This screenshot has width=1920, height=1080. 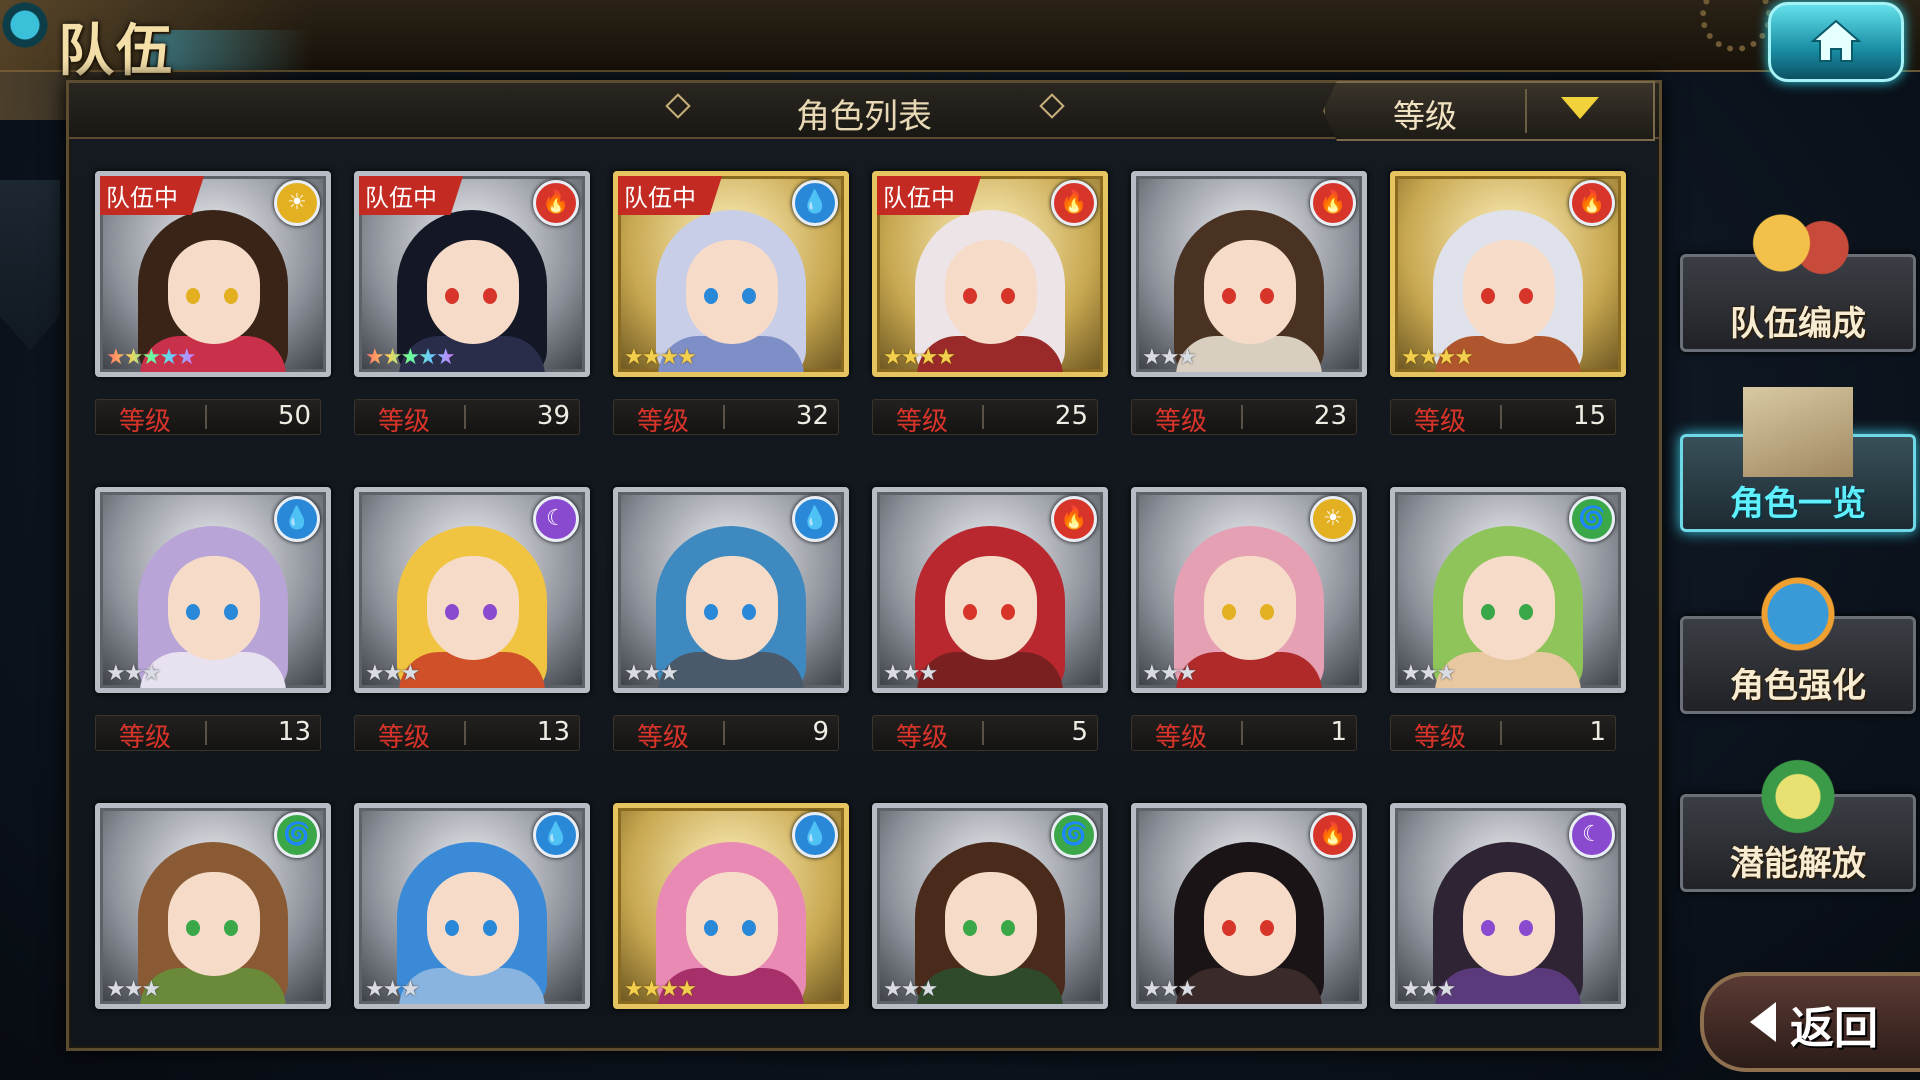 What do you see at coordinates (1798, 641) in the screenshot?
I see `side-menu-item: 角色强化` at bounding box center [1798, 641].